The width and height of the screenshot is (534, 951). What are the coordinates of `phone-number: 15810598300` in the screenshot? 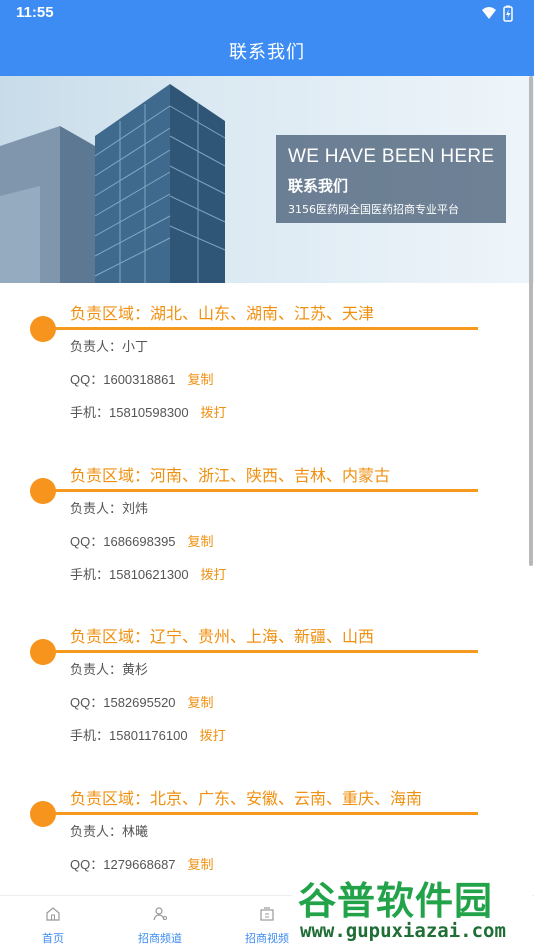 It's located at (149, 412).